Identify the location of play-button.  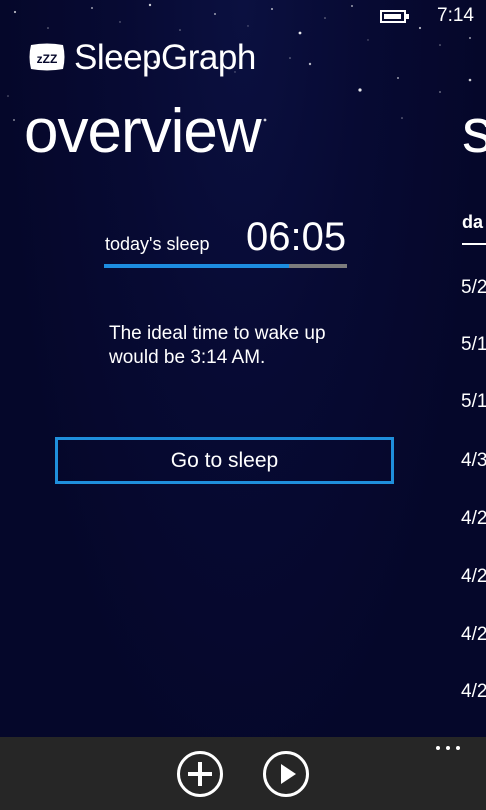
(286, 774).